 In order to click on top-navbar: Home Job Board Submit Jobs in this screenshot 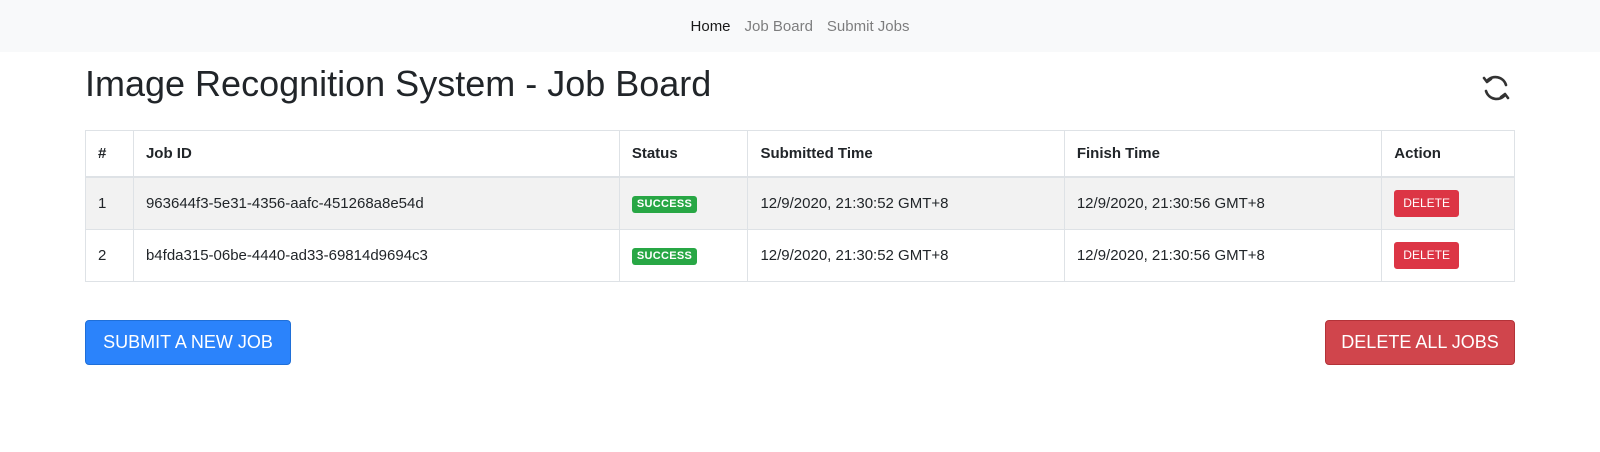, I will do `click(800, 26)`.